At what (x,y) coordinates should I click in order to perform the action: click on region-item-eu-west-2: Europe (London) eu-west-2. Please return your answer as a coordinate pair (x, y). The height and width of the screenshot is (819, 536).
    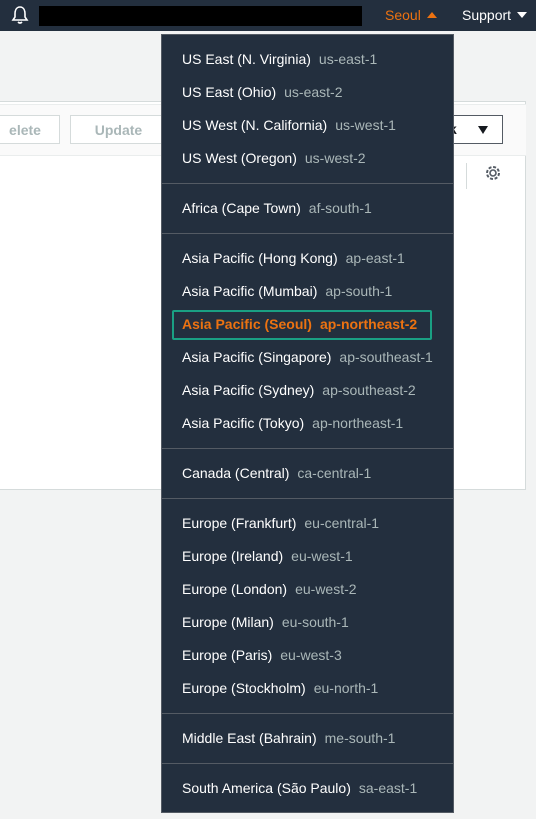
    Looking at the image, I should click on (307, 589).